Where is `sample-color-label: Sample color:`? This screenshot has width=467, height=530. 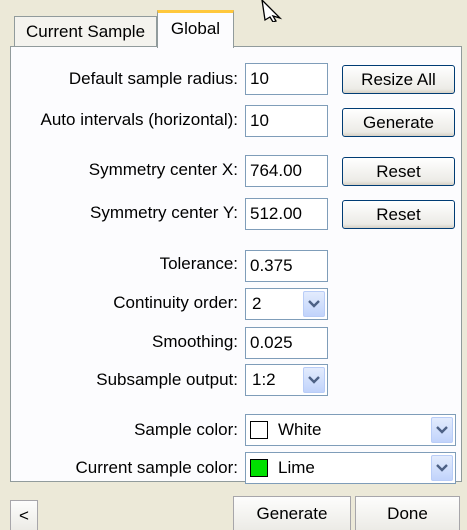
sample-color-label: Sample color: is located at coordinates (186, 429).